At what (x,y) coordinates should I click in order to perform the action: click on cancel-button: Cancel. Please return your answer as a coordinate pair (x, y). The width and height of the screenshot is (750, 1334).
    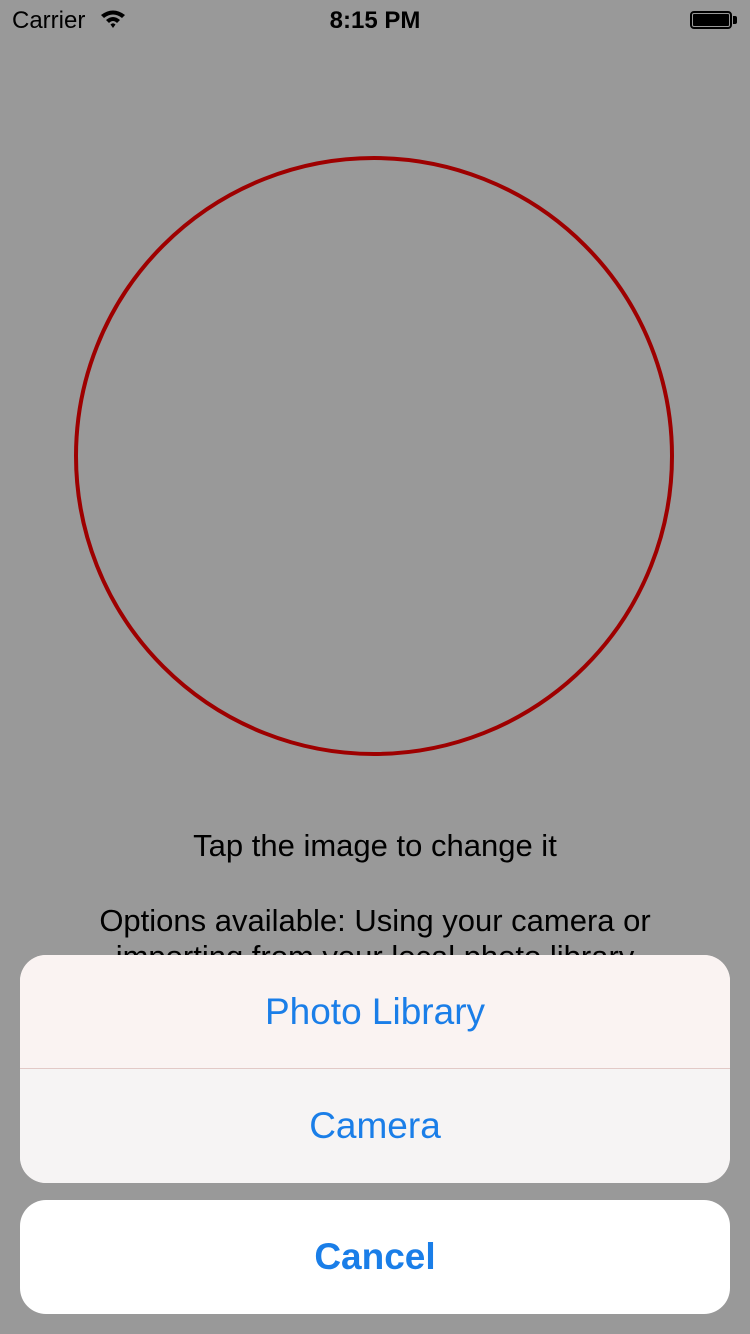
    Looking at the image, I should click on (375, 1257).